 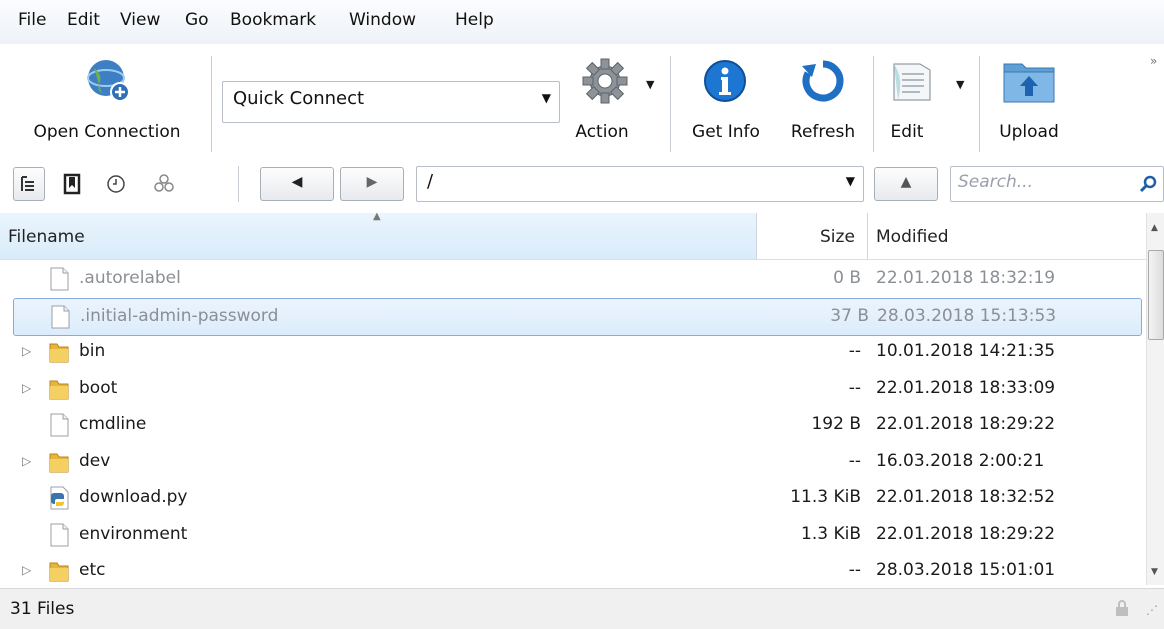 What do you see at coordinates (605, 81) in the screenshot?
I see `gear-icon` at bounding box center [605, 81].